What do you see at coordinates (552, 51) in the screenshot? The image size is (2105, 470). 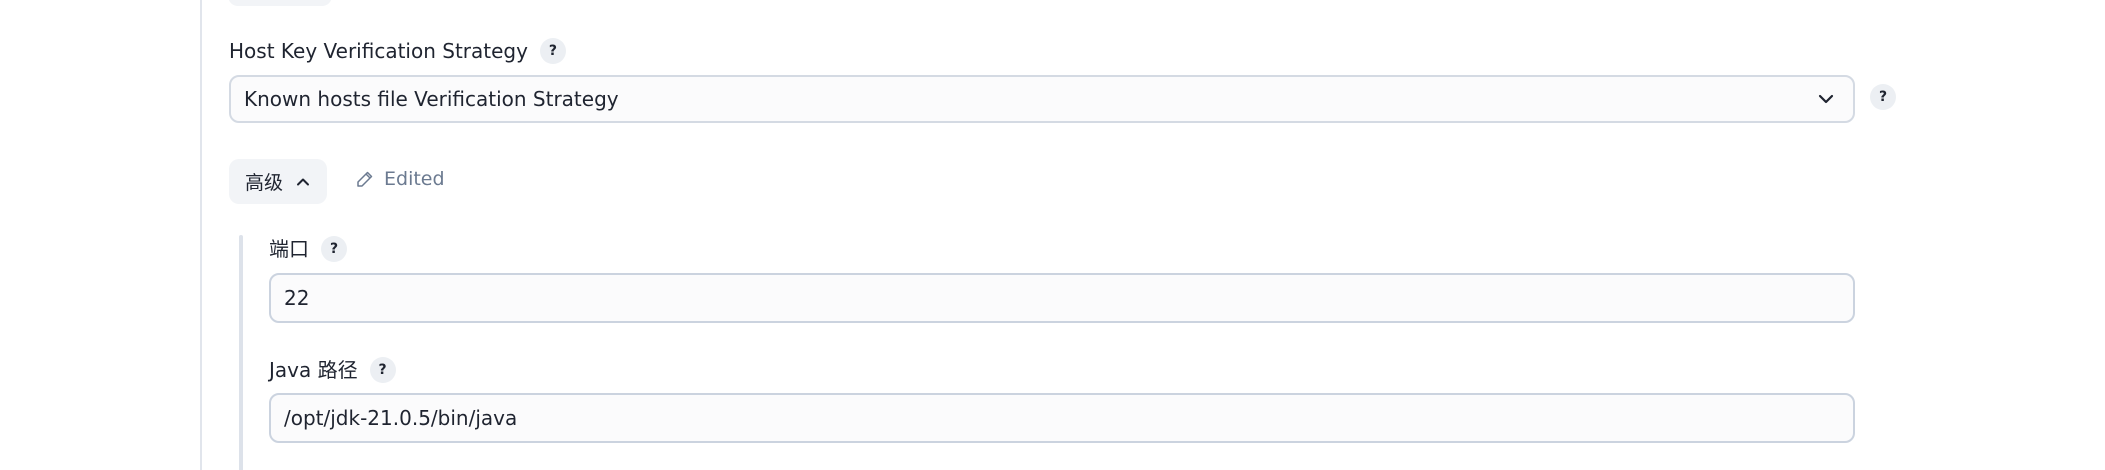 I see `host-key-help-button: ?` at bounding box center [552, 51].